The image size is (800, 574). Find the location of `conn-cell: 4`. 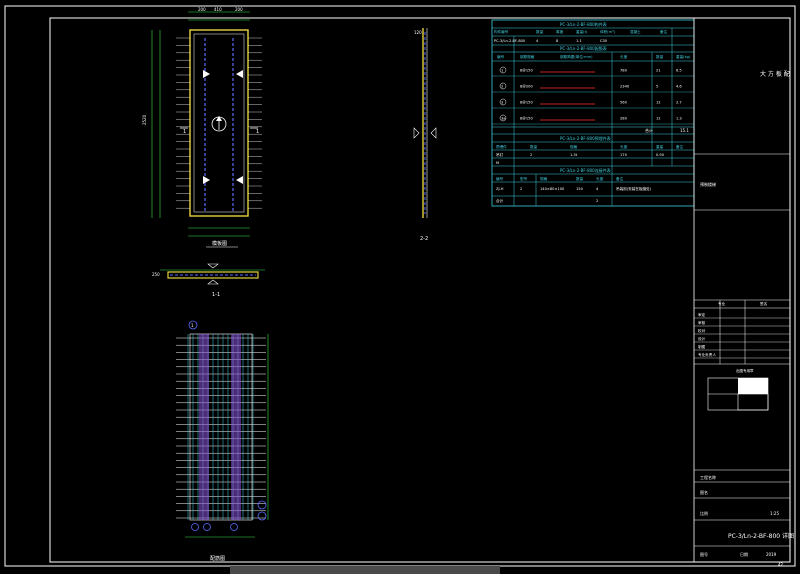

conn-cell: 4 is located at coordinates (597, 189).